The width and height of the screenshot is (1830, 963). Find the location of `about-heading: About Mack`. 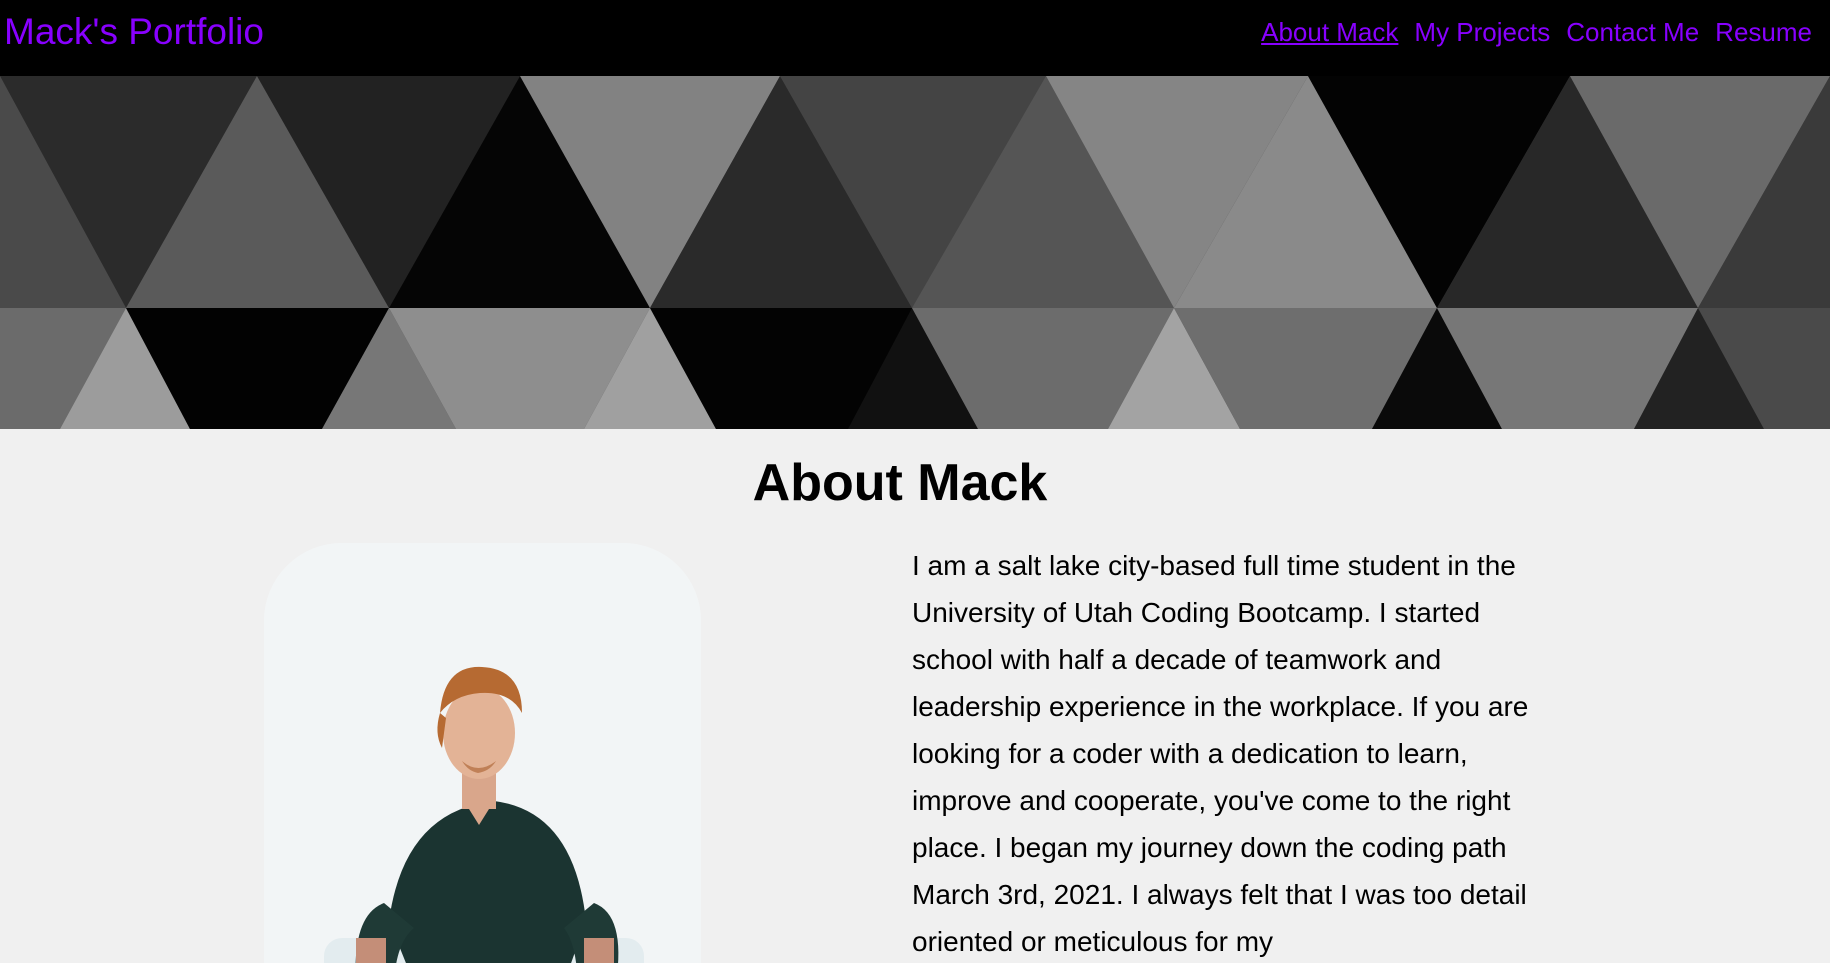

about-heading: About Mack is located at coordinates (900, 483).